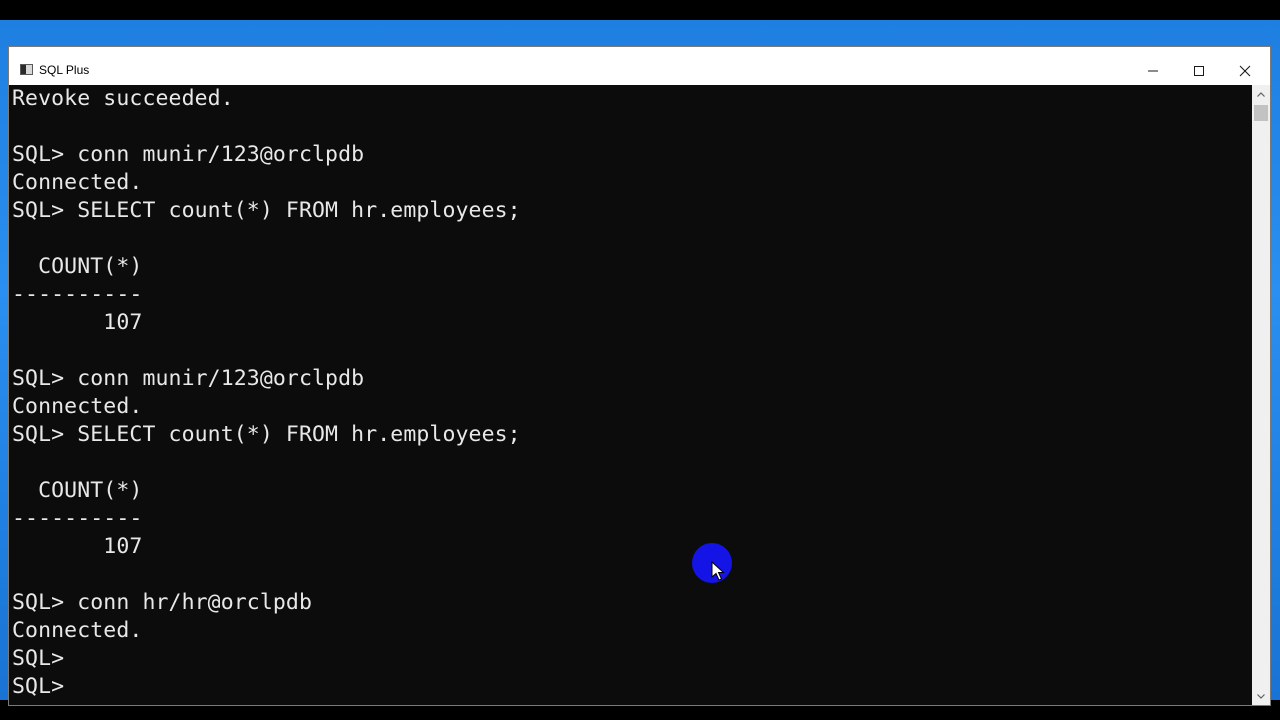 The width and height of the screenshot is (1280, 720). I want to click on scroll-thumb, so click(1261, 113).